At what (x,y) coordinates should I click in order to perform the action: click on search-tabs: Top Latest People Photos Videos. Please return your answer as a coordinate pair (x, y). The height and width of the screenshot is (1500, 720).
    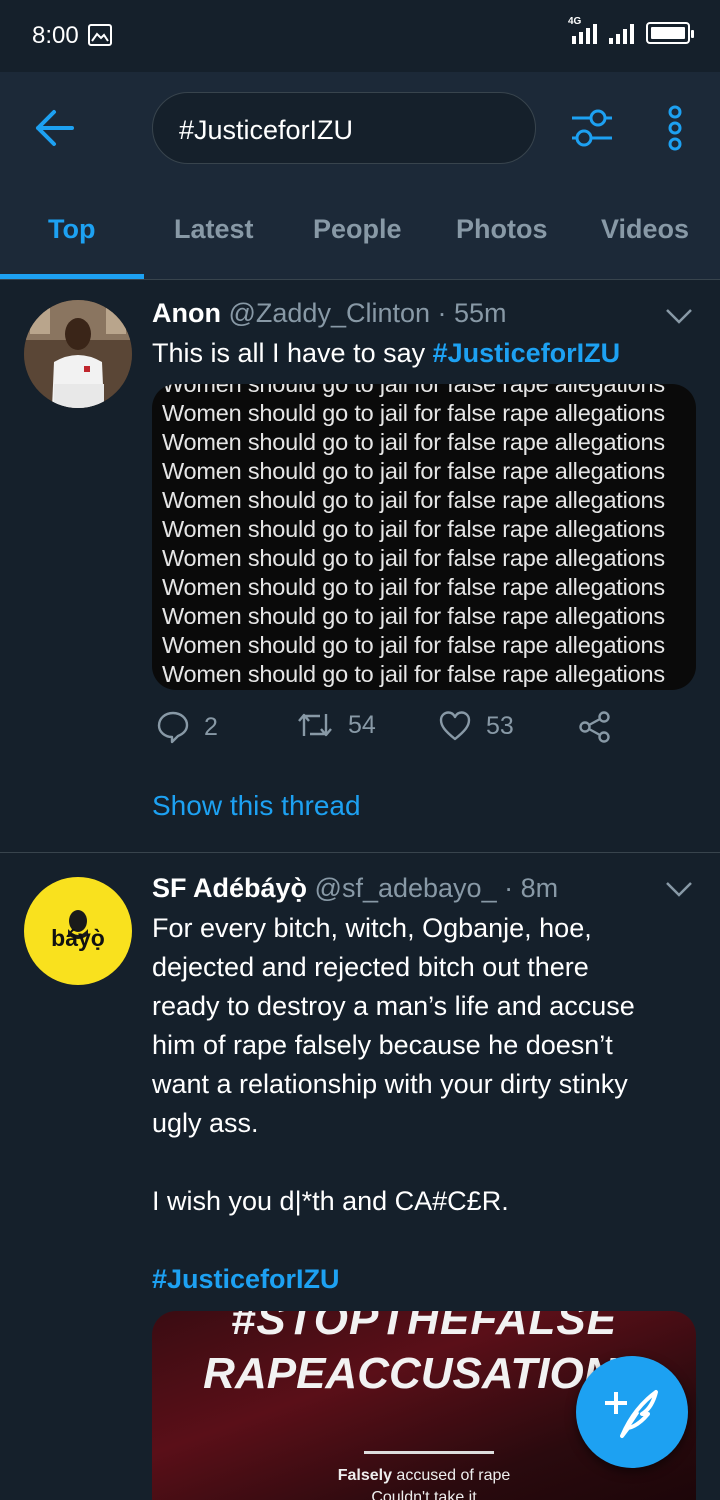
    Looking at the image, I should click on (360, 231).